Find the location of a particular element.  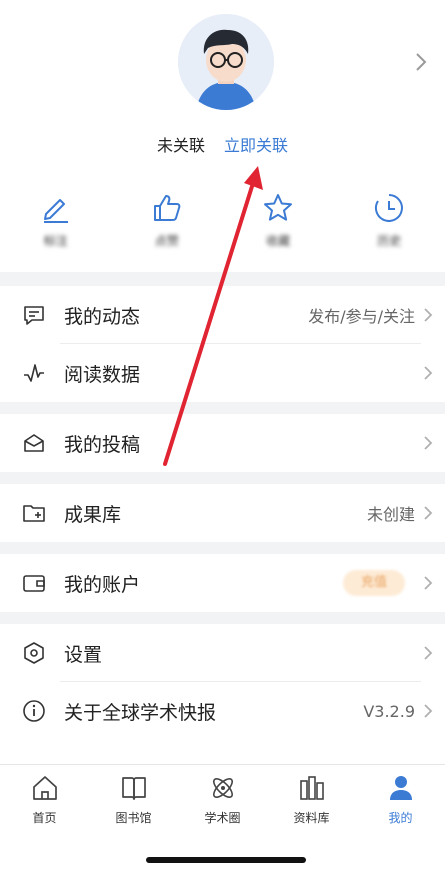

quick-action-like: 点赞 is located at coordinates (166, 222).